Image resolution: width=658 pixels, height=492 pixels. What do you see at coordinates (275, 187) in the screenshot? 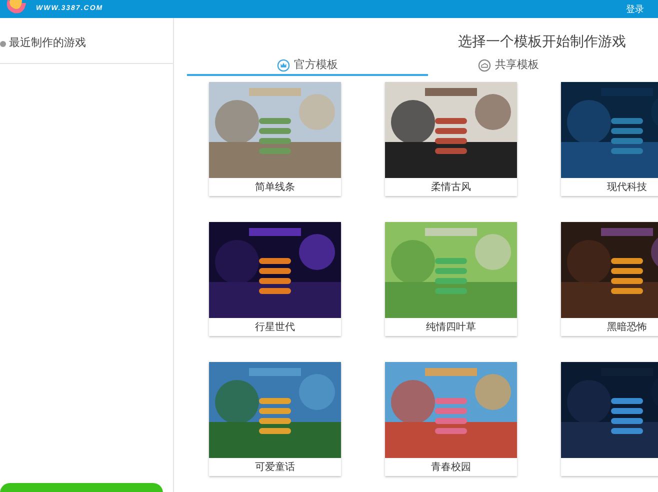
I see `template-name: 简单线条` at bounding box center [275, 187].